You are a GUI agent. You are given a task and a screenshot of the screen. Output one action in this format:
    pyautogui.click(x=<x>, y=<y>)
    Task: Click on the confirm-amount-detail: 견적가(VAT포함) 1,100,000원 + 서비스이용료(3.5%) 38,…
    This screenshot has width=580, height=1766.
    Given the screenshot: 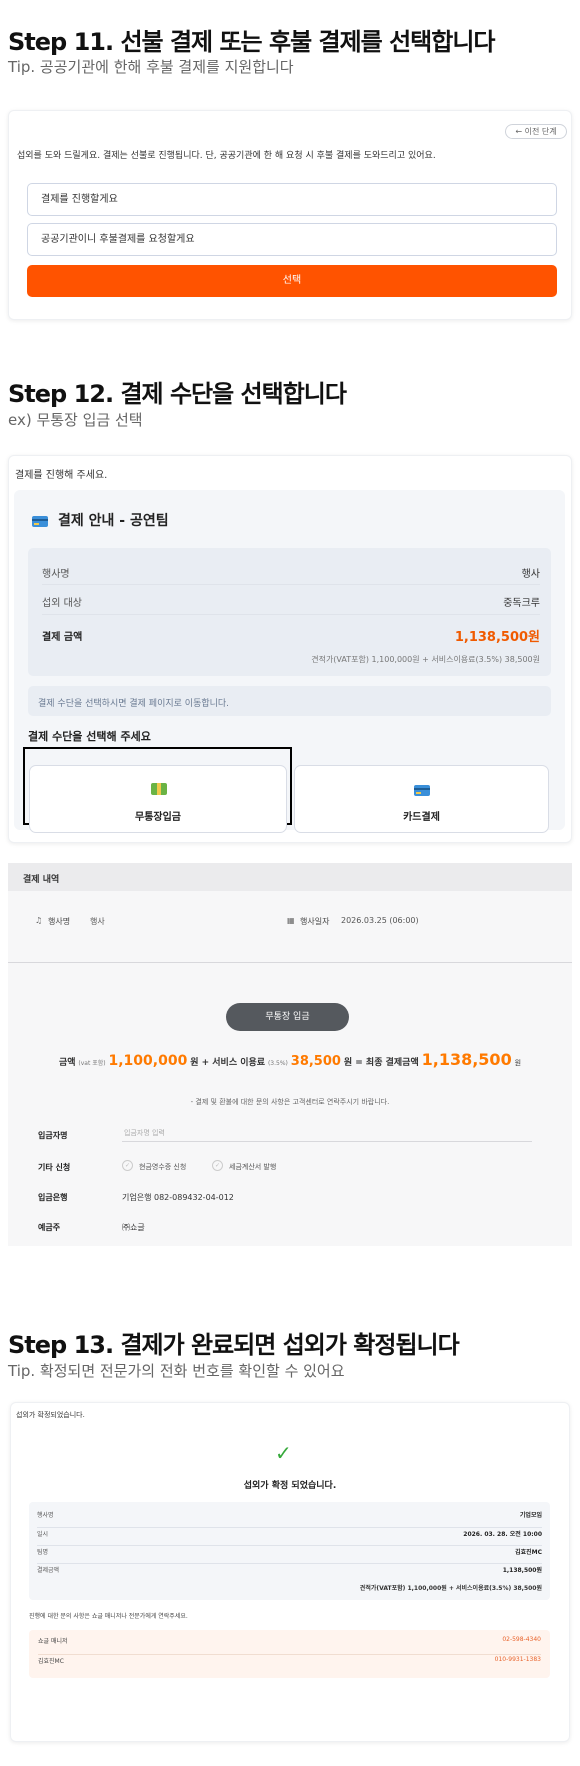 What is the action you would take?
    pyautogui.click(x=450, y=1588)
    